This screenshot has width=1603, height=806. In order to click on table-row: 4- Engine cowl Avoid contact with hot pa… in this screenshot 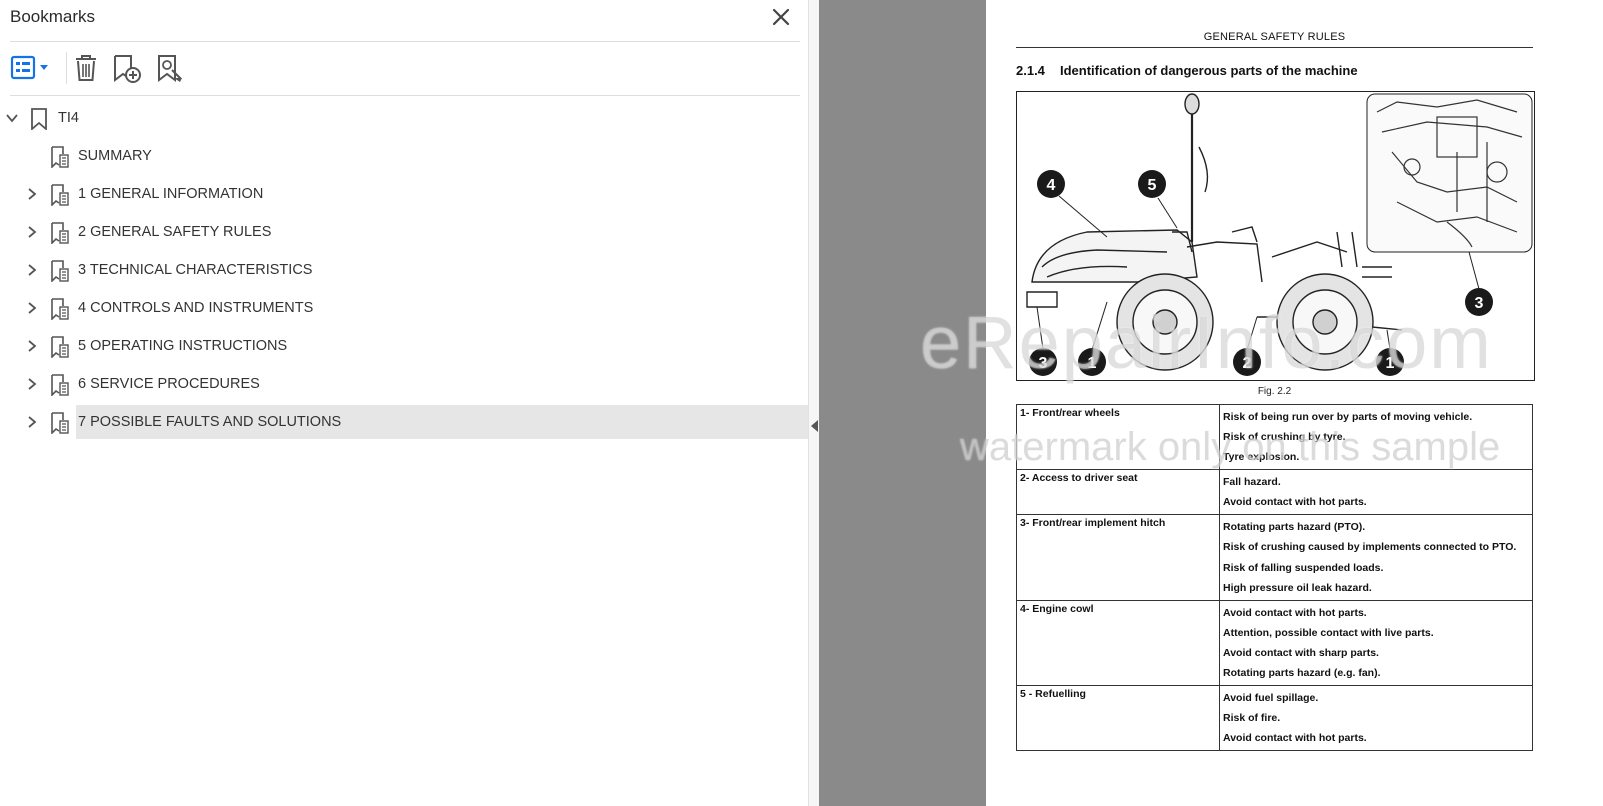, I will do `click(1274, 643)`.